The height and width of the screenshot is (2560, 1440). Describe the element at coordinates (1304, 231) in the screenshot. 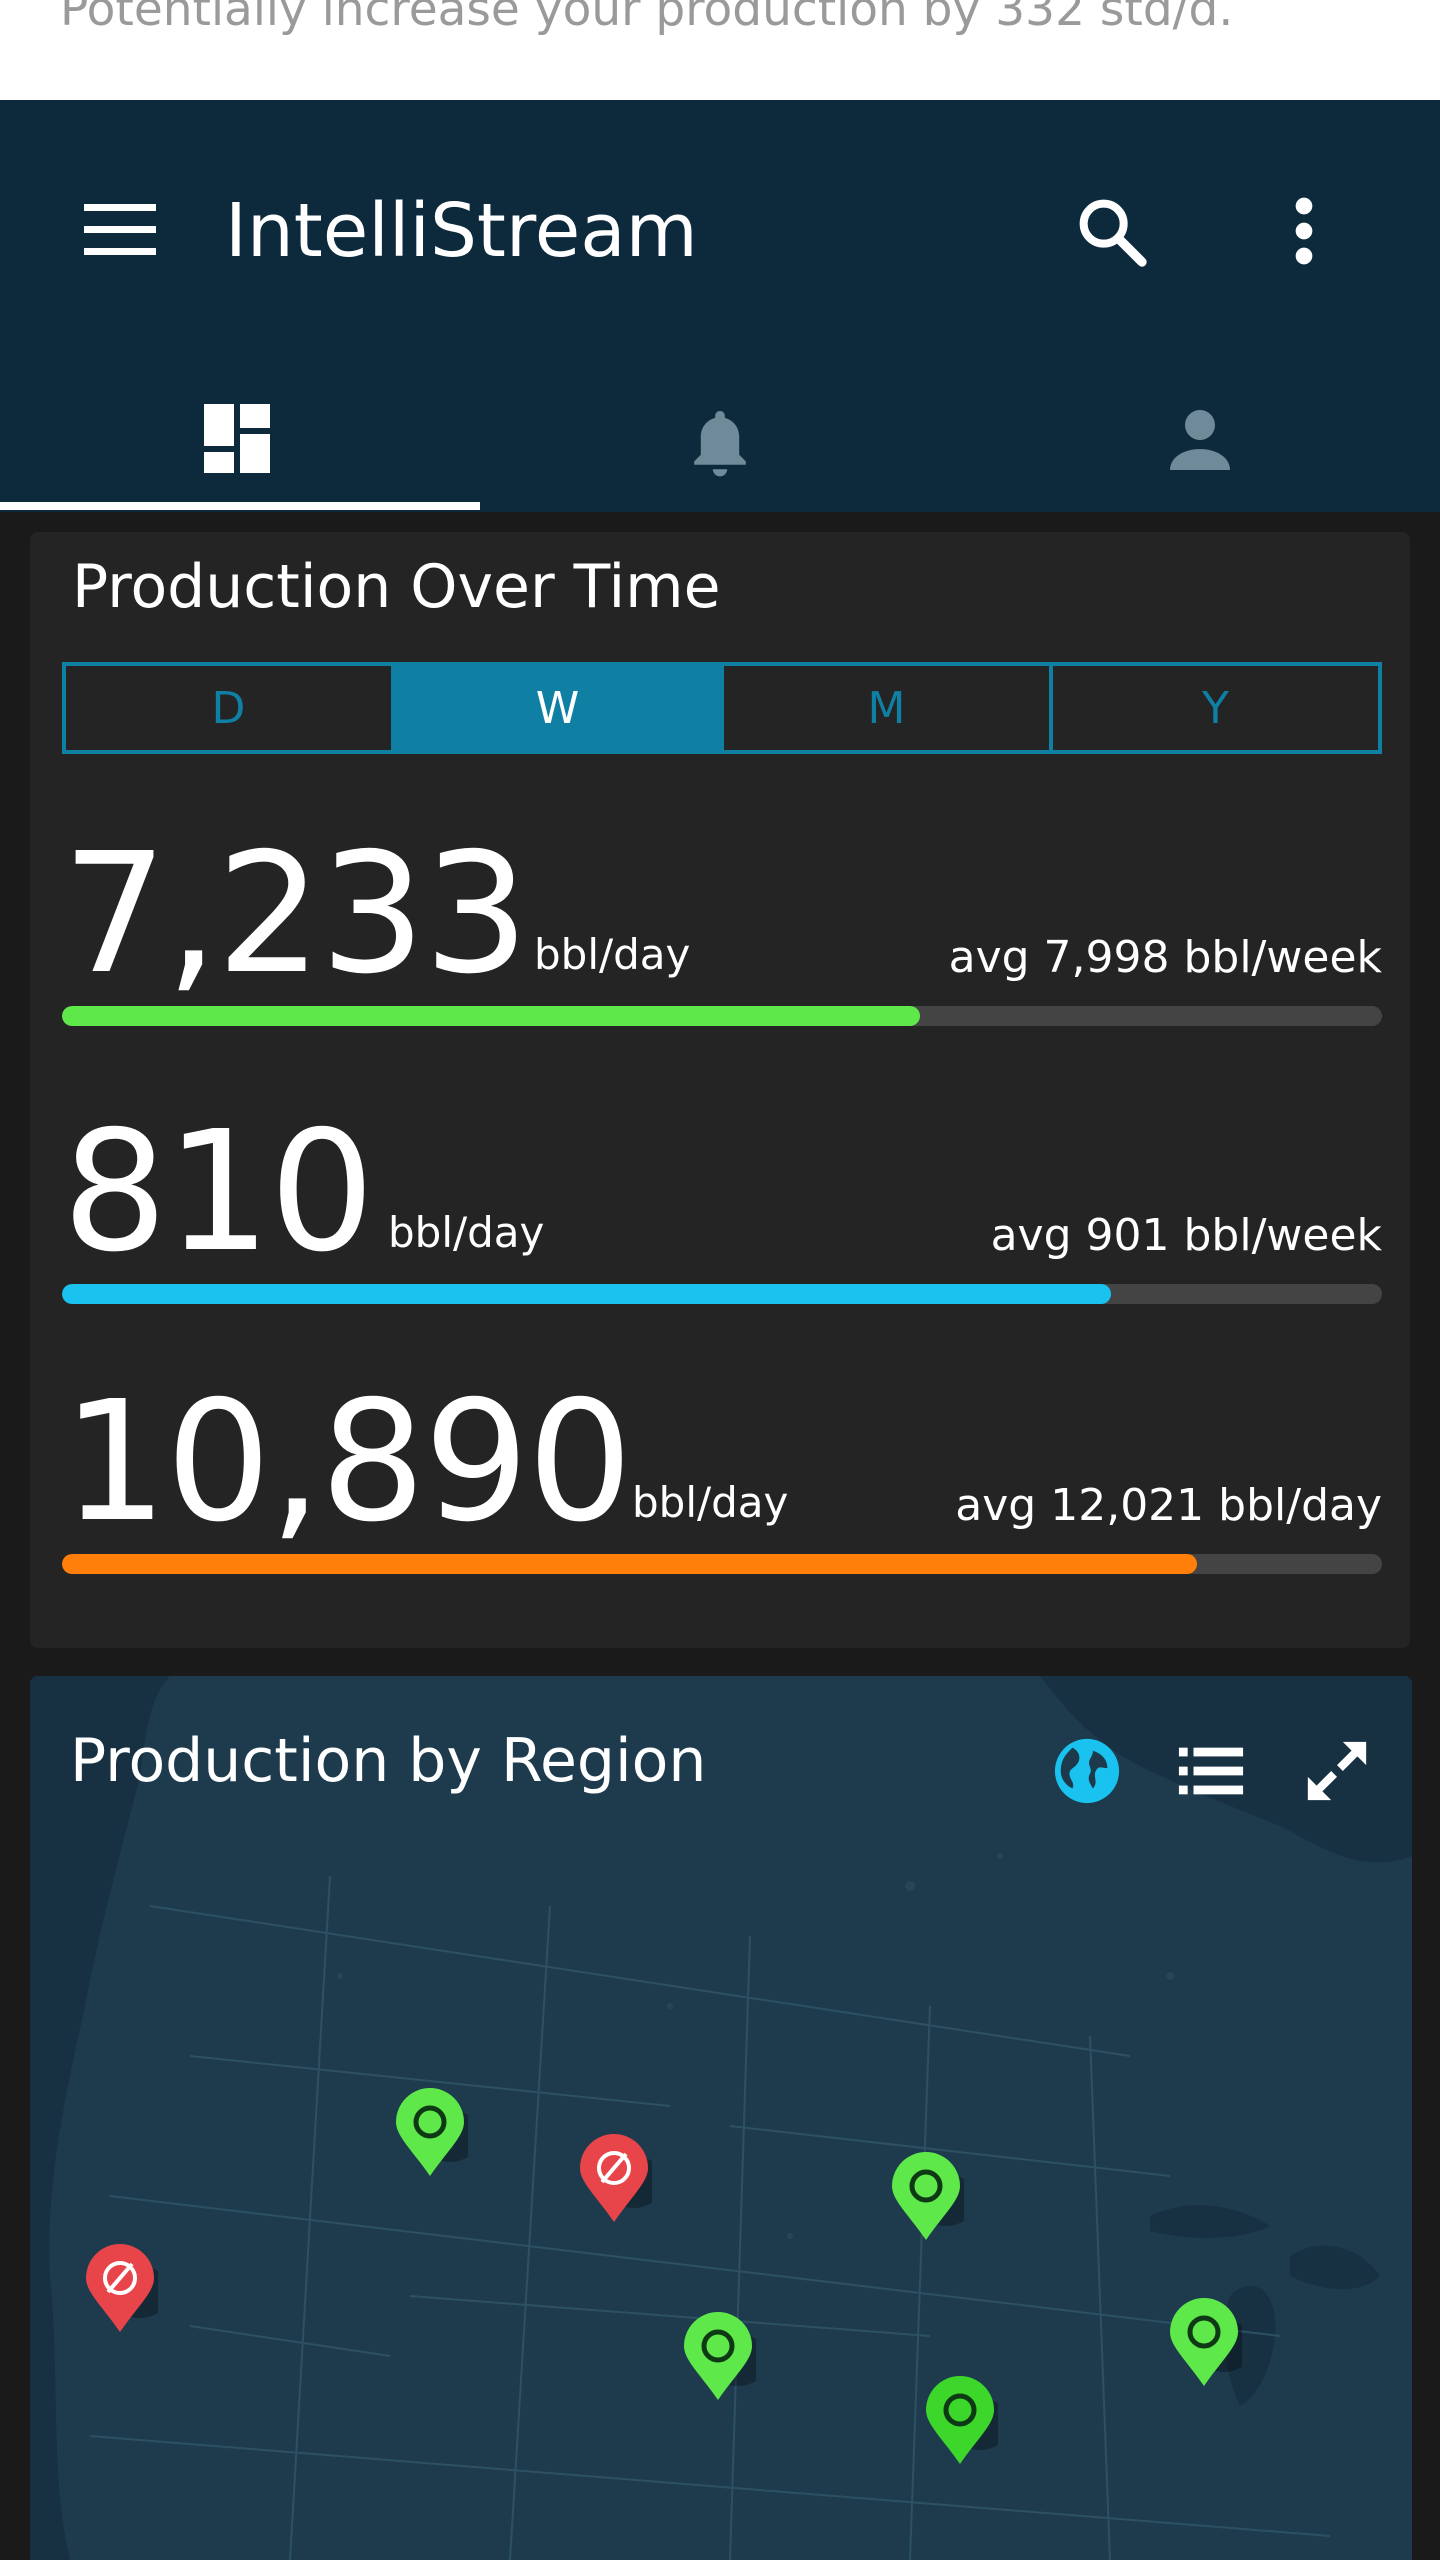

I see `more-vert-icon` at that location.